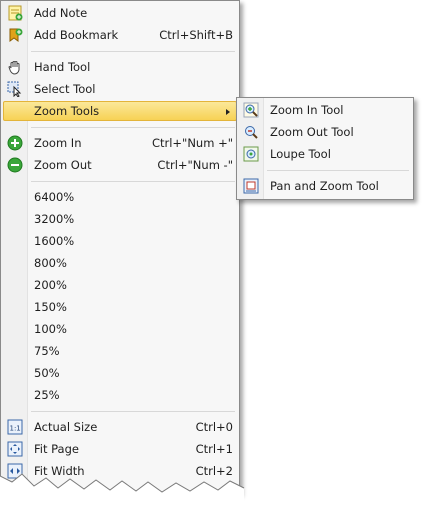 This screenshot has width=429, height=511. What do you see at coordinates (120, 471) in the screenshot?
I see `menu-item-fit-width: Fit Width Ctrl+2` at bounding box center [120, 471].